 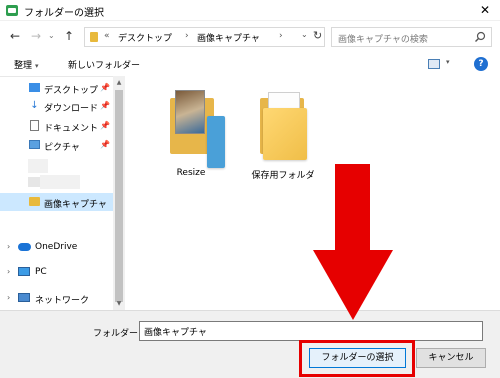 I want to click on sidebar-item-label: OneDrive, so click(x=56, y=247).